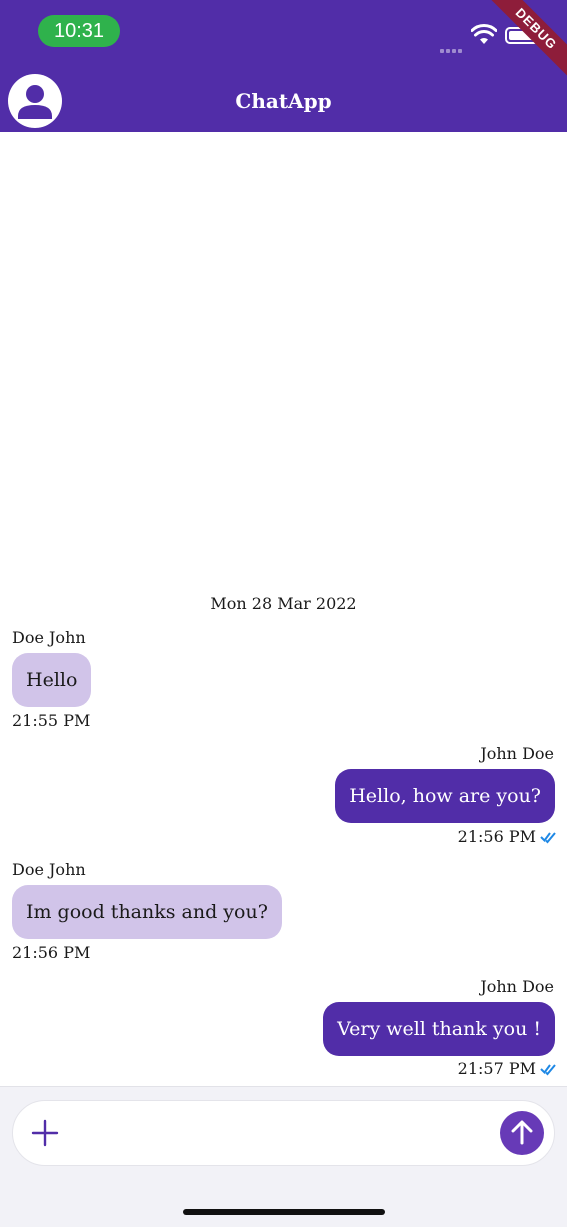 Image resolution: width=567 pixels, height=1227 pixels. I want to click on message-bubble-outgoing: Hello, how are you?, so click(445, 796).